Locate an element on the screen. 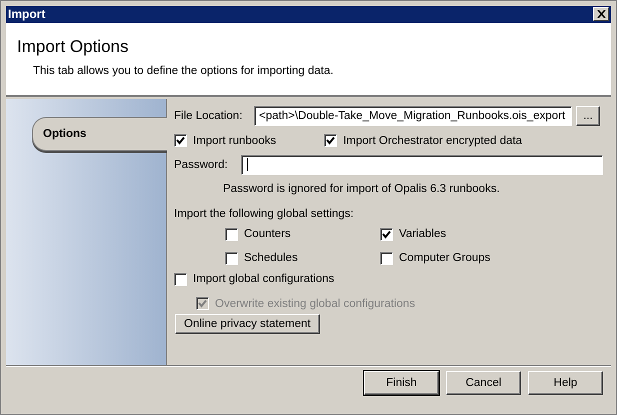 The width and height of the screenshot is (617, 415). global-setting-checkbox: Variables is located at coordinates (480, 234).